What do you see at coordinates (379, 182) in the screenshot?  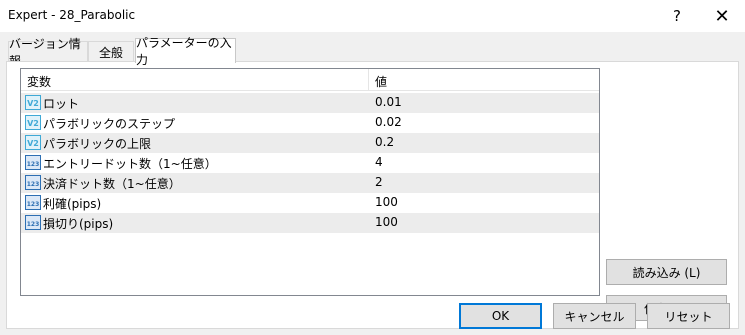 I see `parameter-value: 2` at bounding box center [379, 182].